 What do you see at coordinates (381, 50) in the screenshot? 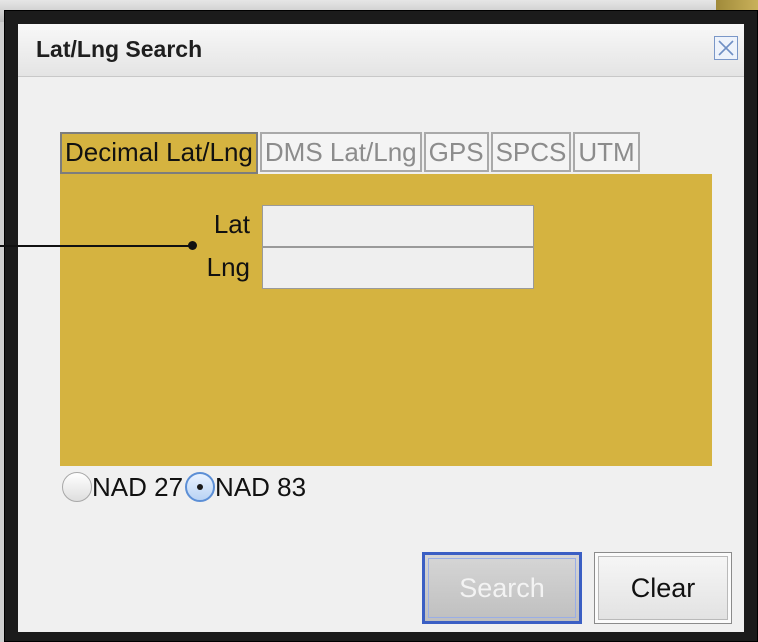
I see `dialog-titlebar: Lat/Lng Search` at bounding box center [381, 50].